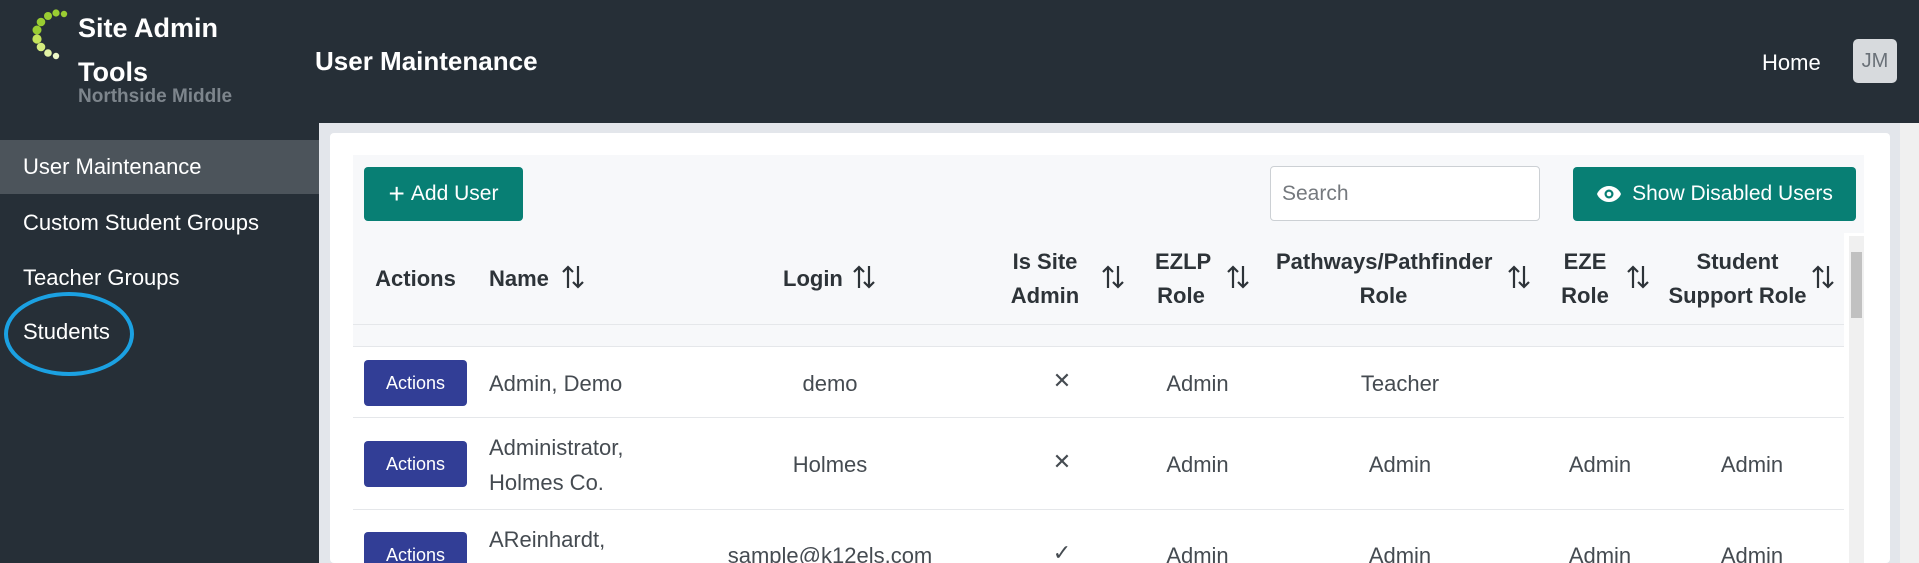  Describe the element at coordinates (556, 447) in the screenshot. I see `cell-name: Administrator,` at that location.